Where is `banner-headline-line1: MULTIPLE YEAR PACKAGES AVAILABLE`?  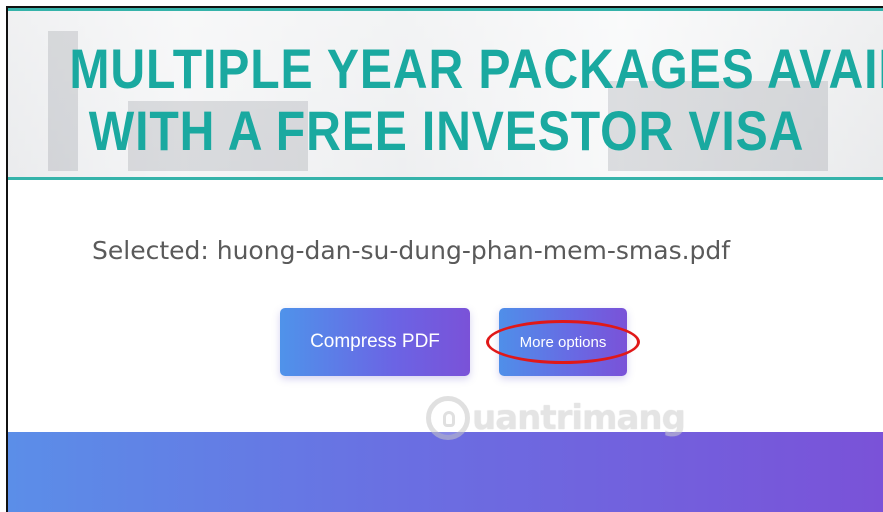
banner-headline-line1: MULTIPLE YEAR PACKAGES AVAILABLE is located at coordinates (476, 68).